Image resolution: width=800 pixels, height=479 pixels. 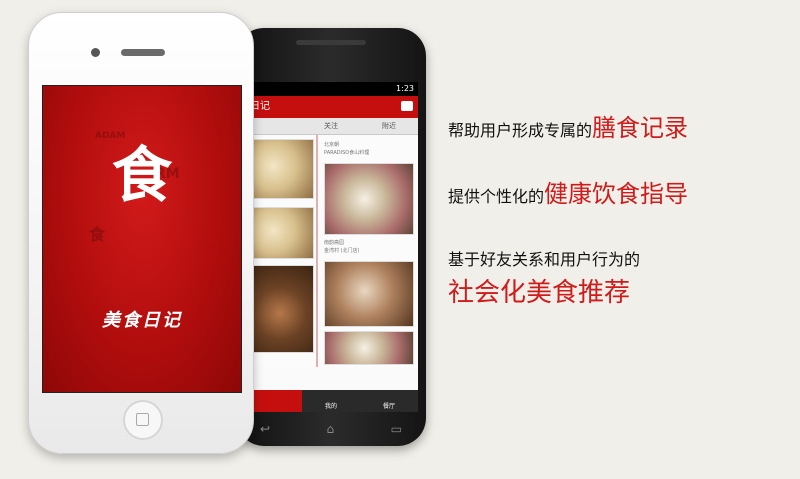 What do you see at coordinates (331, 107) in the screenshot?
I see `app-header: 日记` at bounding box center [331, 107].